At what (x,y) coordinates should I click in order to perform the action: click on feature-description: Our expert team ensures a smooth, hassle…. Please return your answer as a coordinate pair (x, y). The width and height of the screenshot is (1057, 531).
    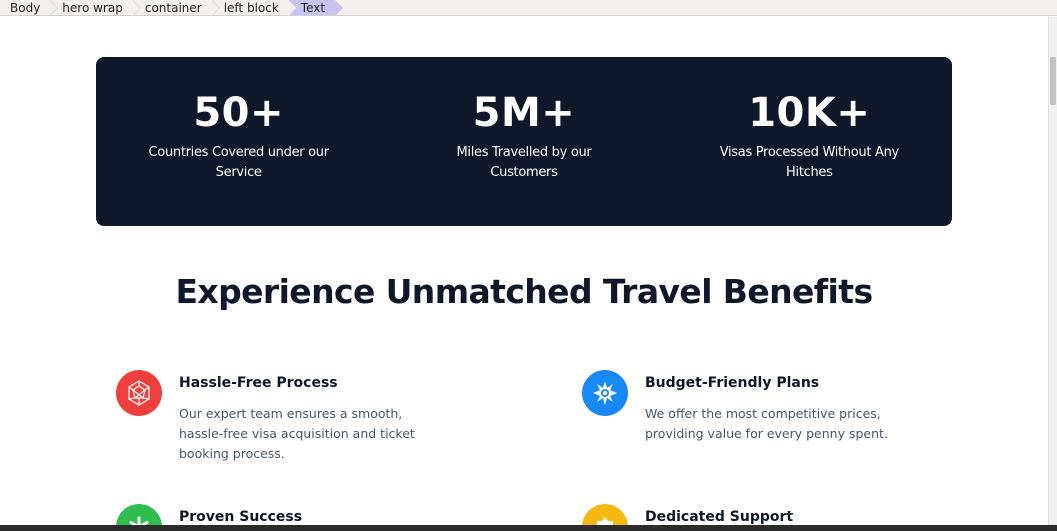
    Looking at the image, I should click on (297, 433).